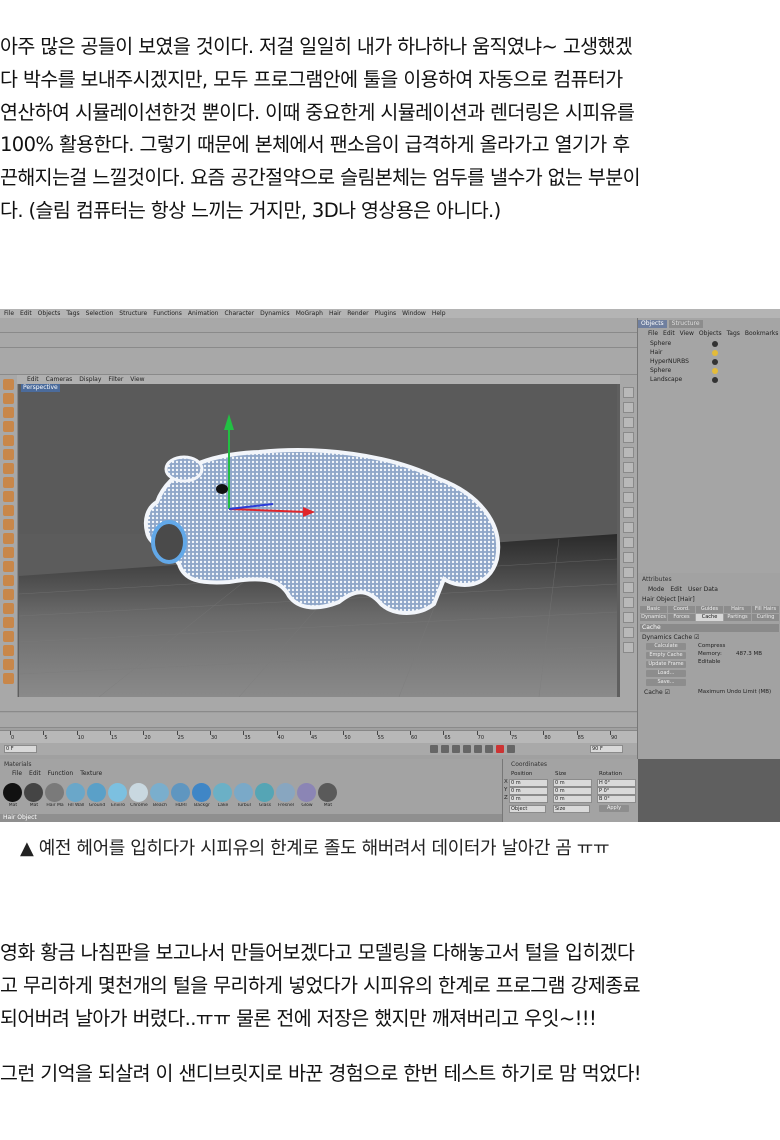 Image resolution: width=780 pixels, height=1140 pixels. I want to click on cache-button: Update Frame, so click(666, 664).